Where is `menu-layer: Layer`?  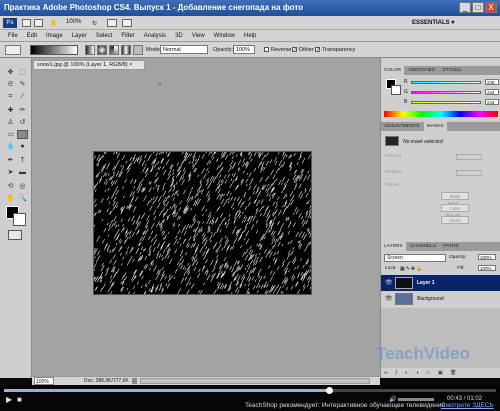 menu-layer: Layer is located at coordinates (79, 36).